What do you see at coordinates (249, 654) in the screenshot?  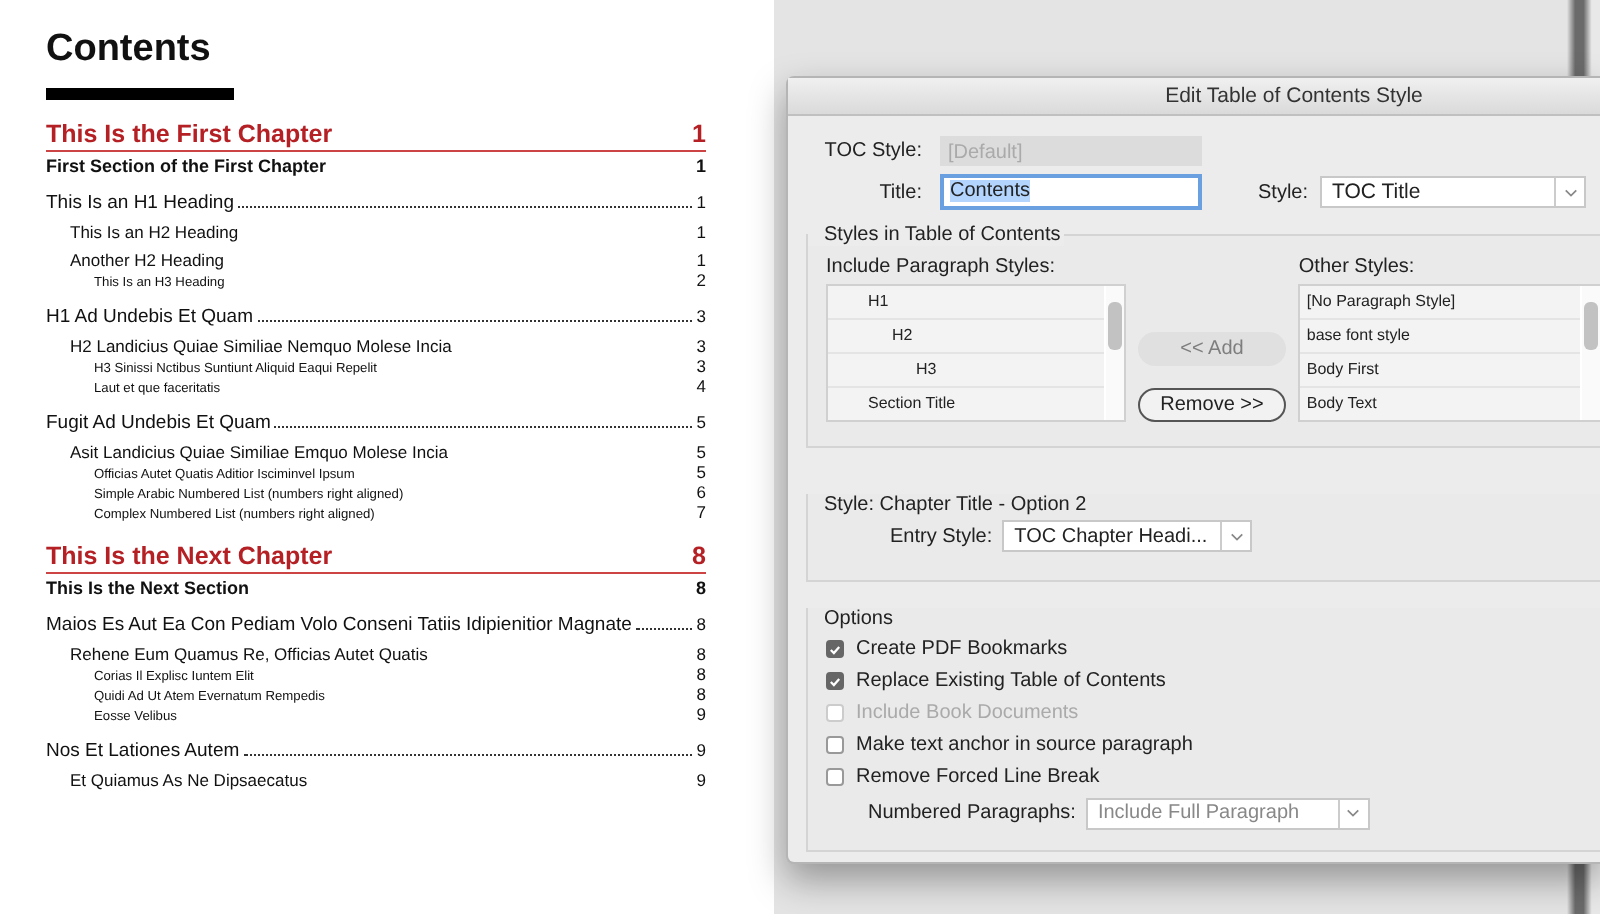 I see `toc-entry: Rehene Eum Quamus Re, Officias Autet Quatis` at bounding box center [249, 654].